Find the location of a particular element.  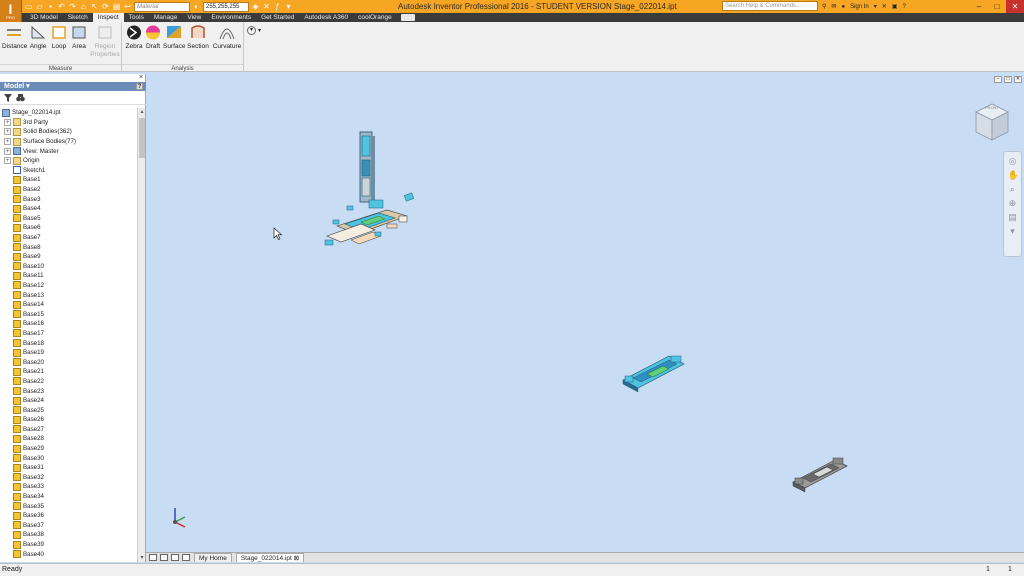

tab-get-started: Get Started is located at coordinates (277, 17).